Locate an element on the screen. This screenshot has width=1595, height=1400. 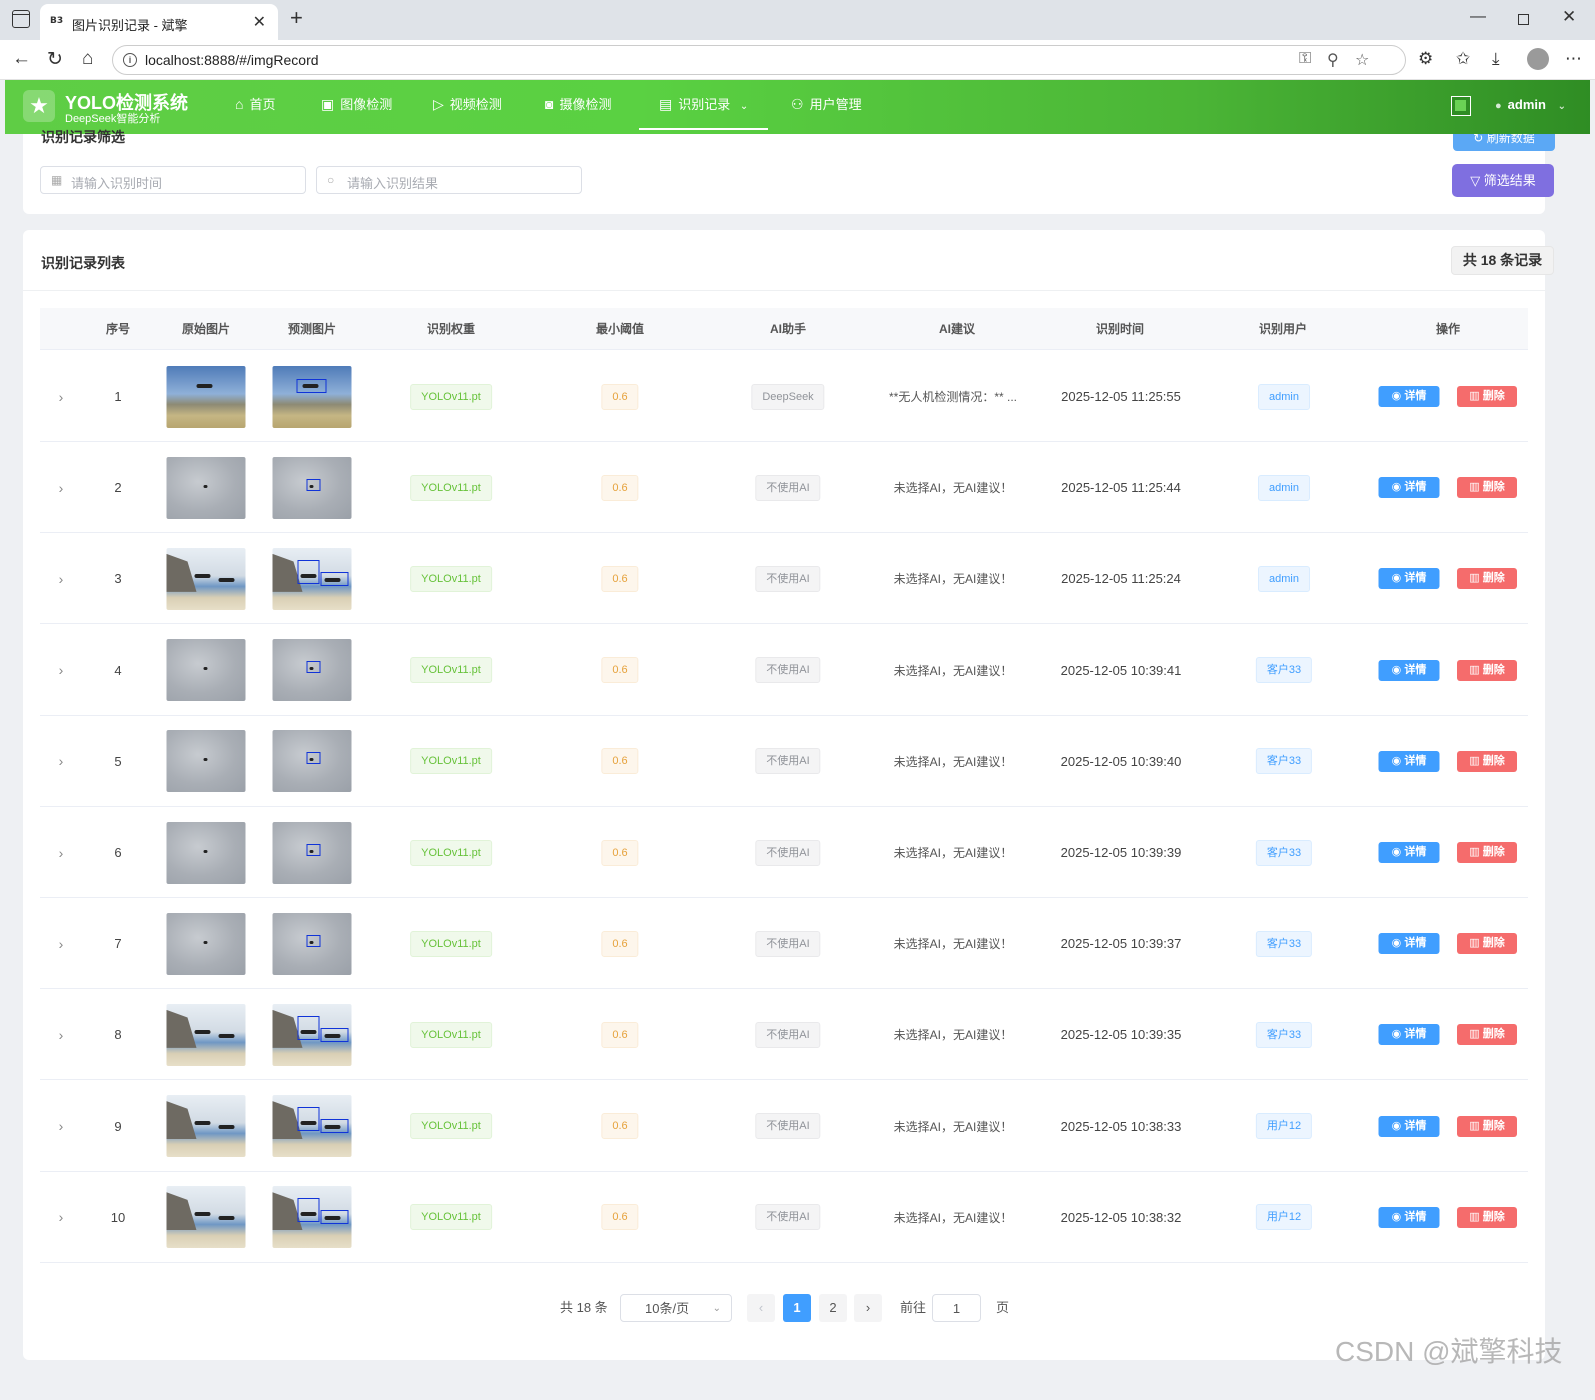
goto-page-input: 1 is located at coordinates (956, 1308).